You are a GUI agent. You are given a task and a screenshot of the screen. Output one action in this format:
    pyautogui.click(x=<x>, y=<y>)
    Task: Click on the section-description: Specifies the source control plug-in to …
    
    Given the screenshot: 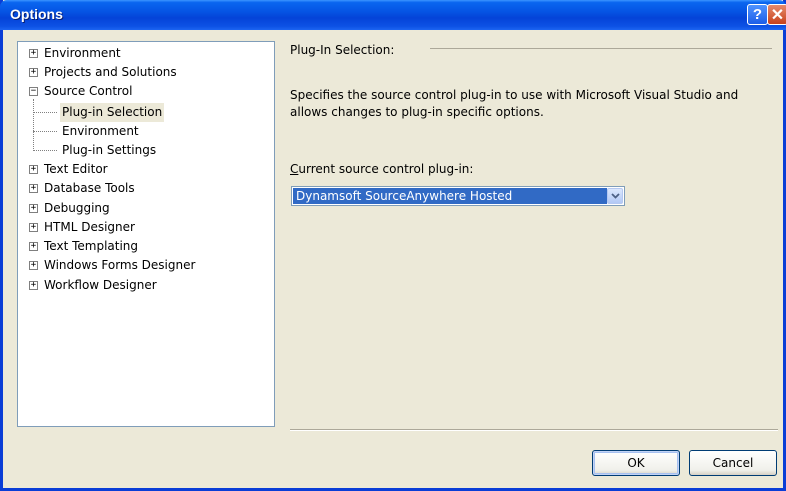 What is the action you would take?
    pyautogui.click(x=514, y=103)
    